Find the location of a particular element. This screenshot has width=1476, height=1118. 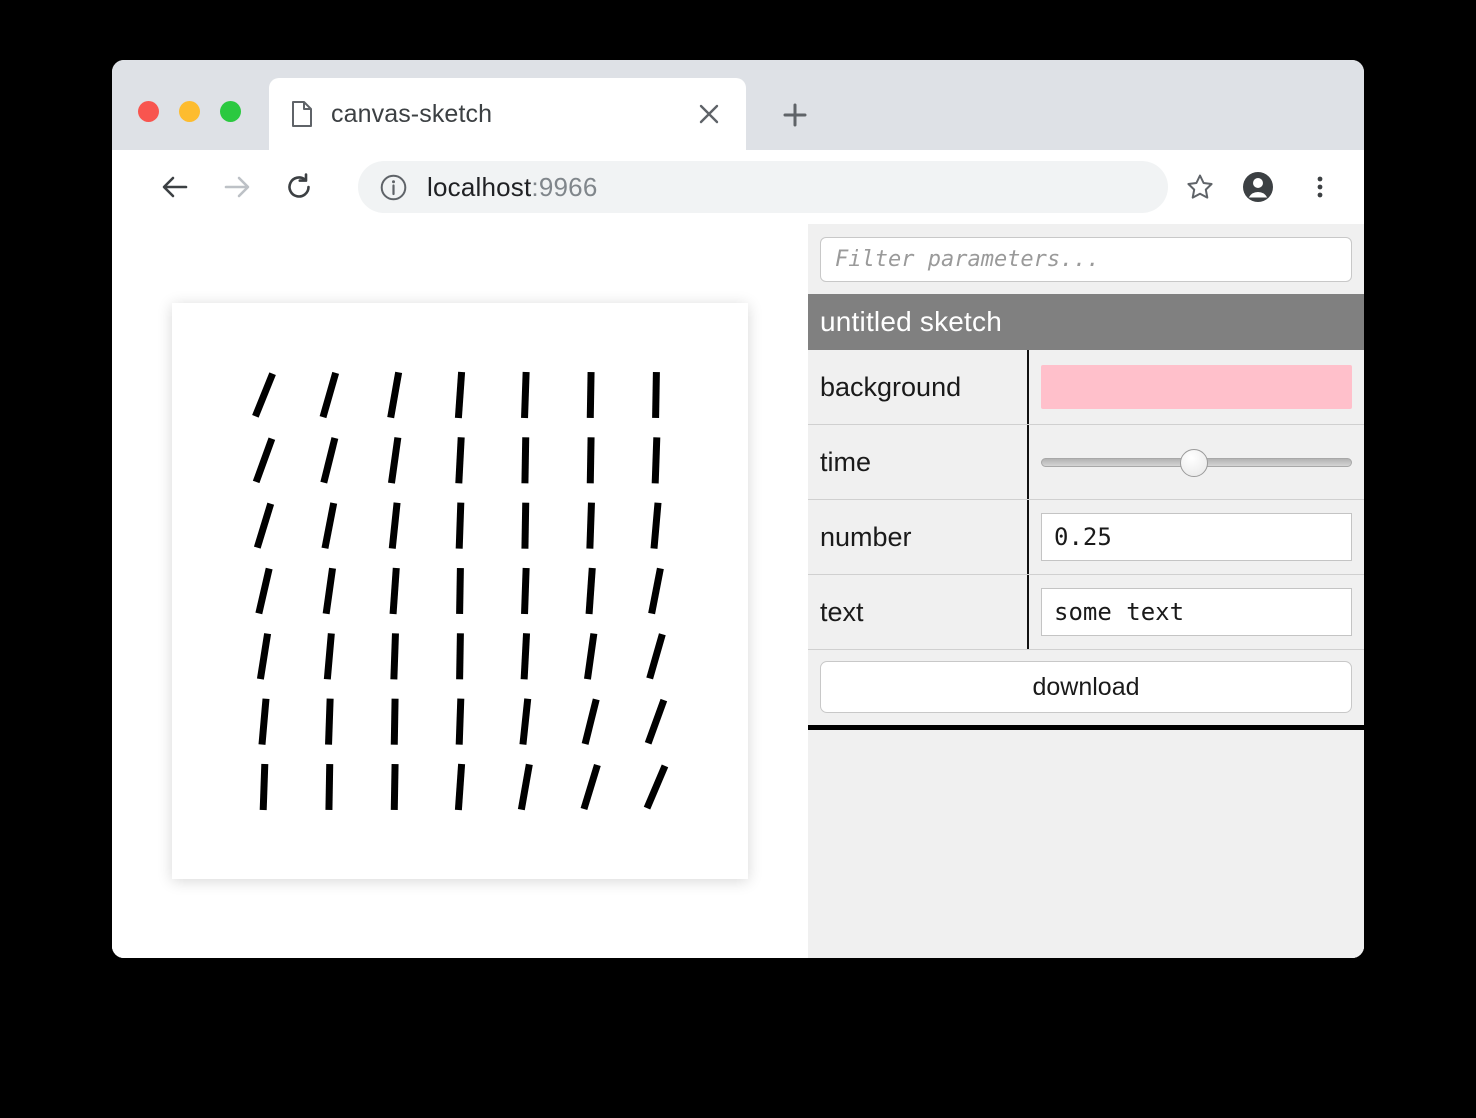

color-swatch is located at coordinates (1196, 387).